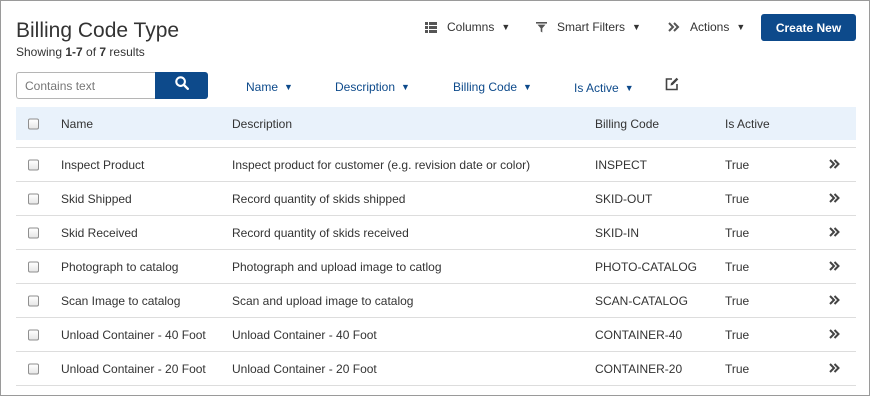  I want to click on columns-list-icon, so click(431, 27).